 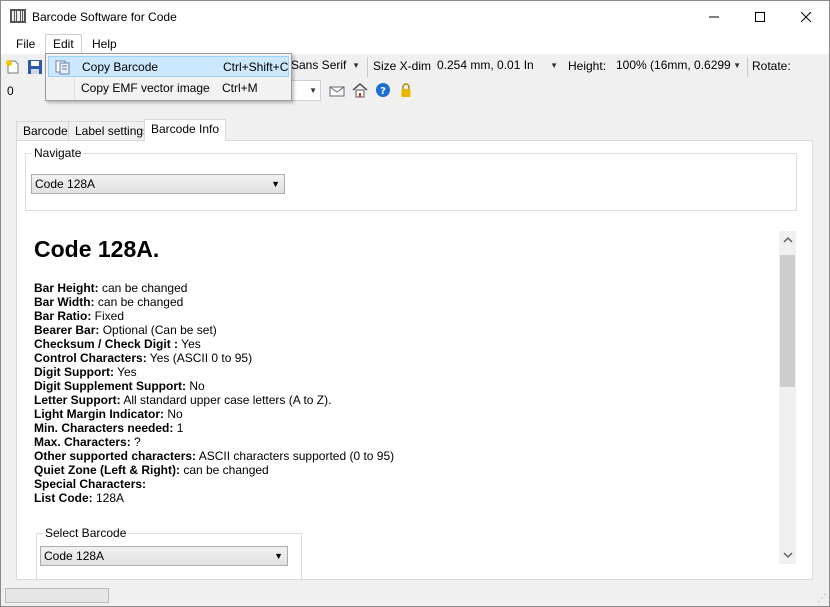 I want to click on info-row-label: Bar Width:, so click(x=64, y=302).